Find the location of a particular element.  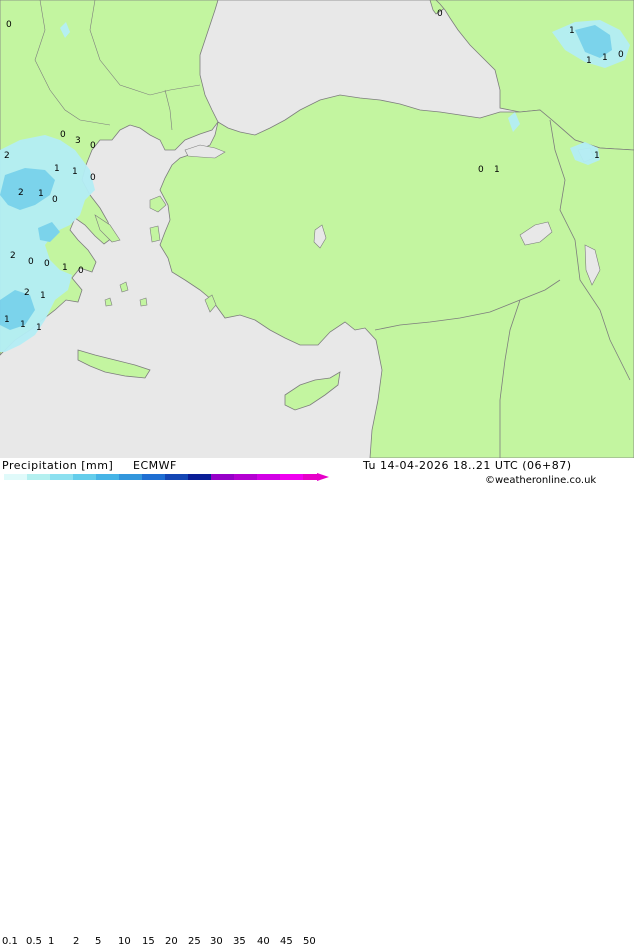

scale-label: 0.5 is located at coordinates (34, 941).